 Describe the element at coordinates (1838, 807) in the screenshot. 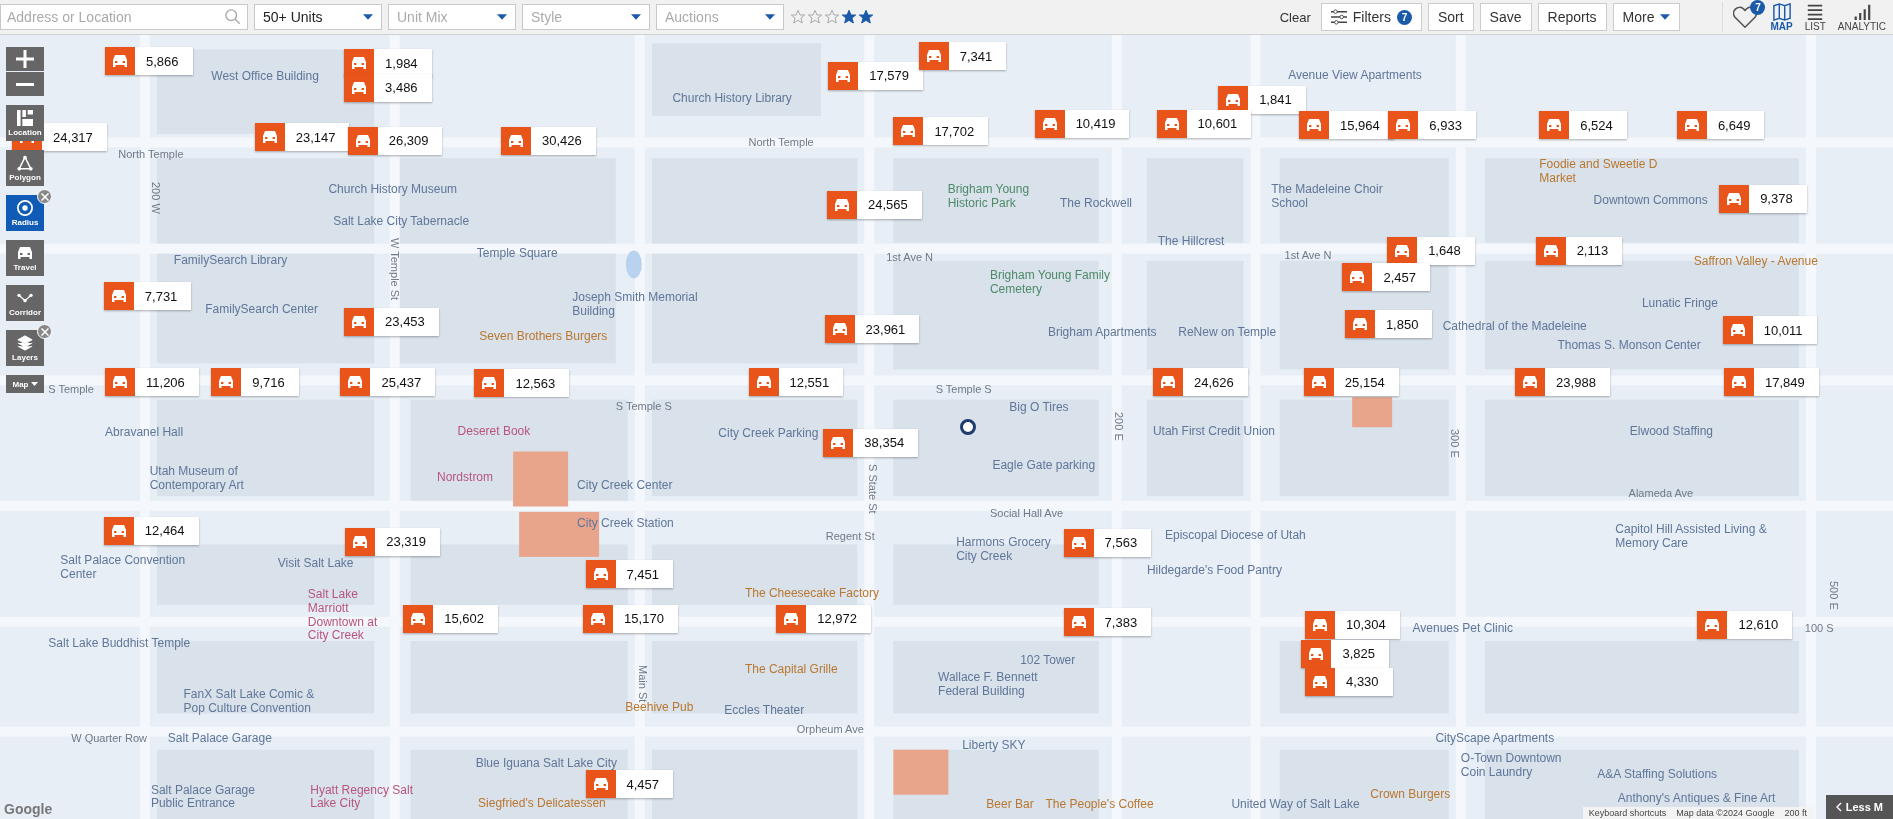

I see `chevron-left-icon` at that location.